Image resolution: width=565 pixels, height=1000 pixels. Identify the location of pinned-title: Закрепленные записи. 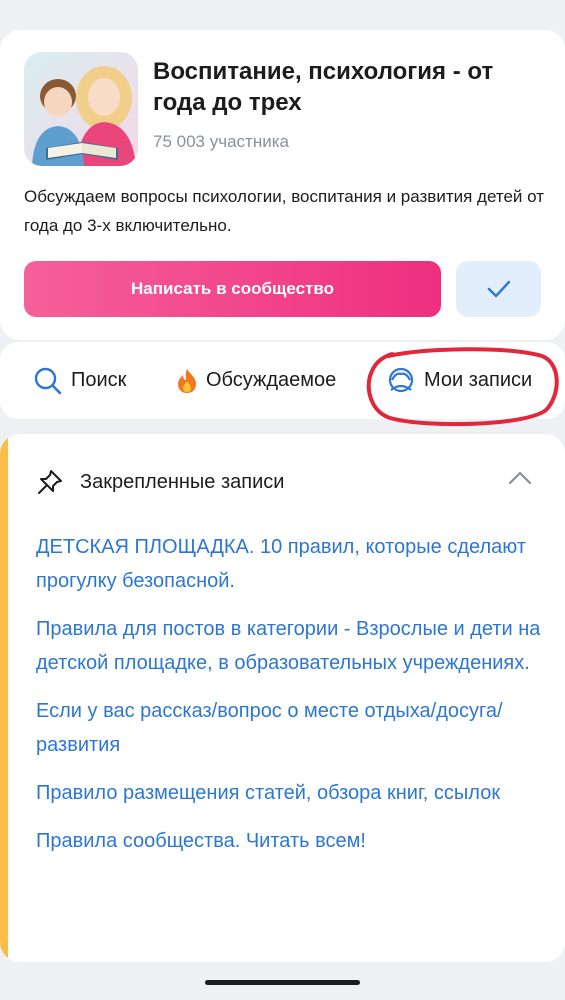
(182, 481).